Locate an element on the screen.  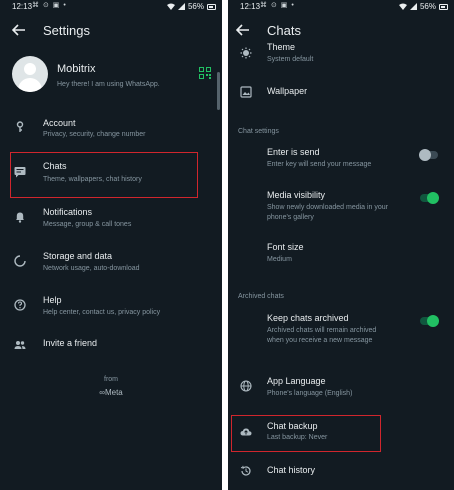
settings-item-subtitle: Help center, contact us, privacy policy is located at coordinates (102, 312).